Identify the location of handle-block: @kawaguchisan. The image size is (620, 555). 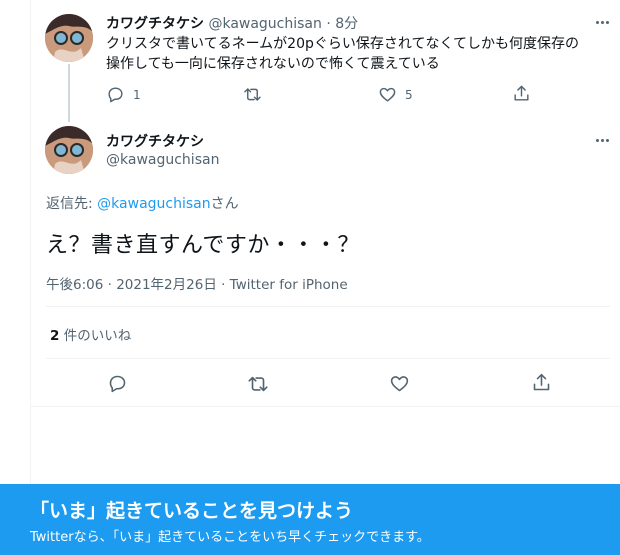
(162, 160).